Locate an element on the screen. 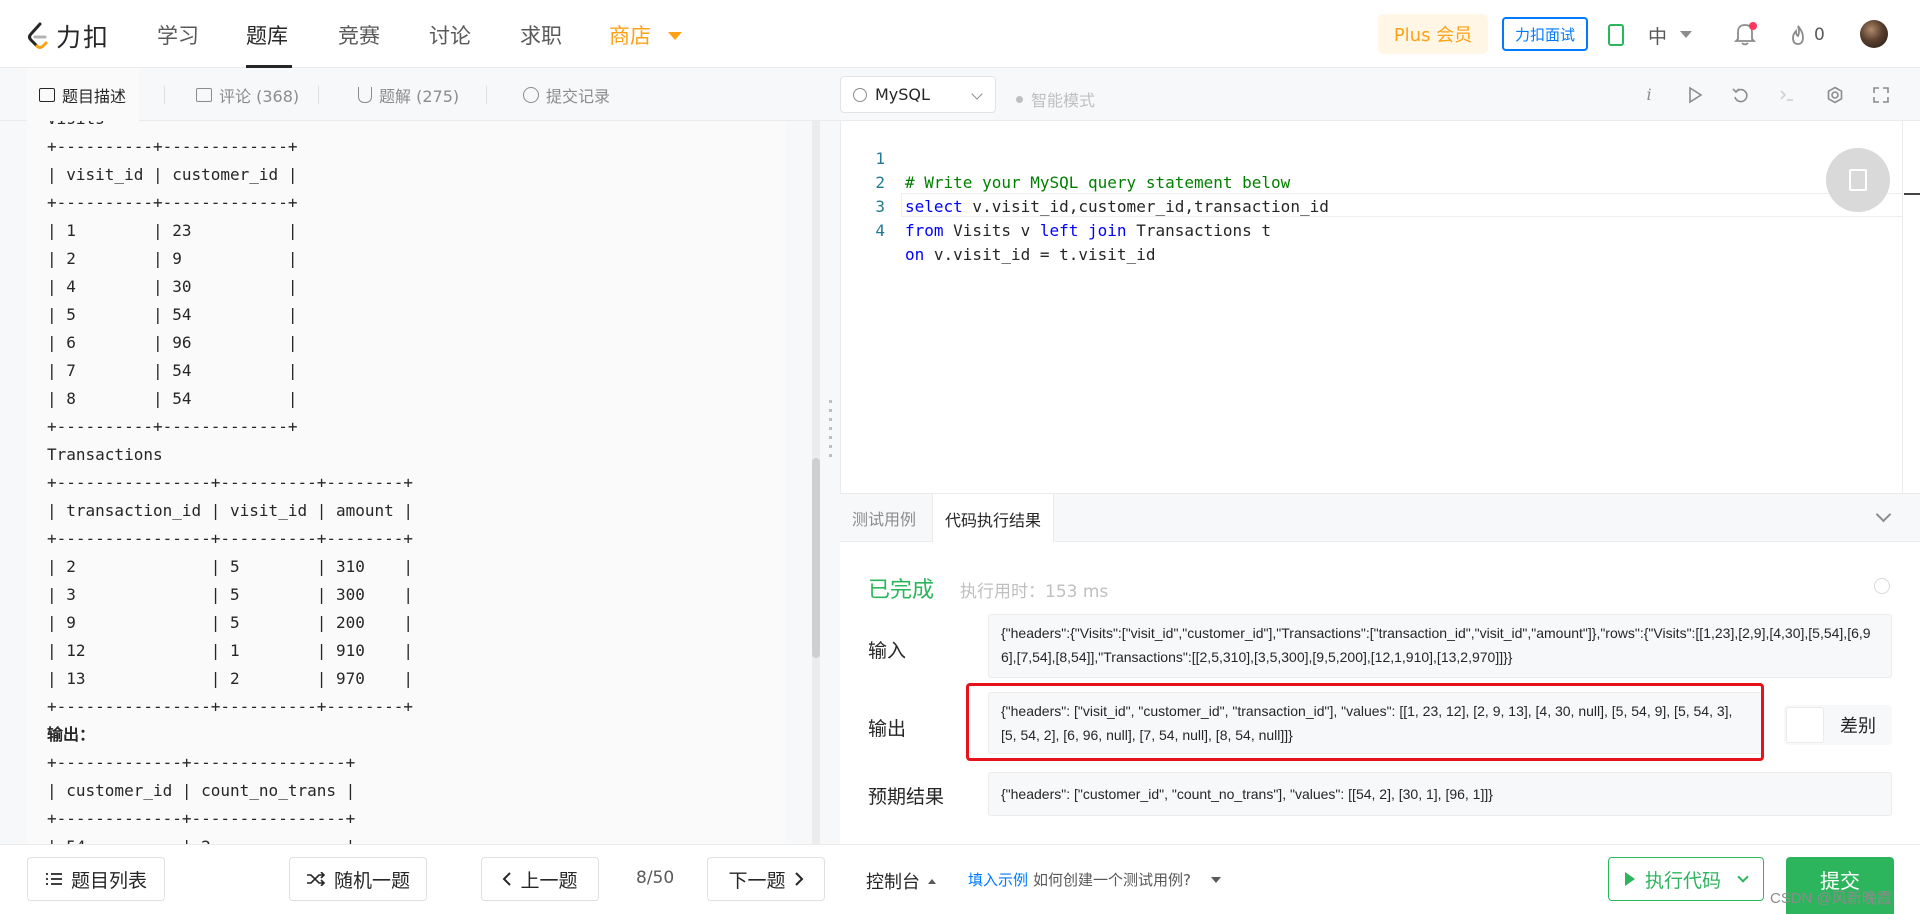 The image size is (1920, 914). code-text: v.visit_id = t.visit_id is located at coordinates (1040, 254).